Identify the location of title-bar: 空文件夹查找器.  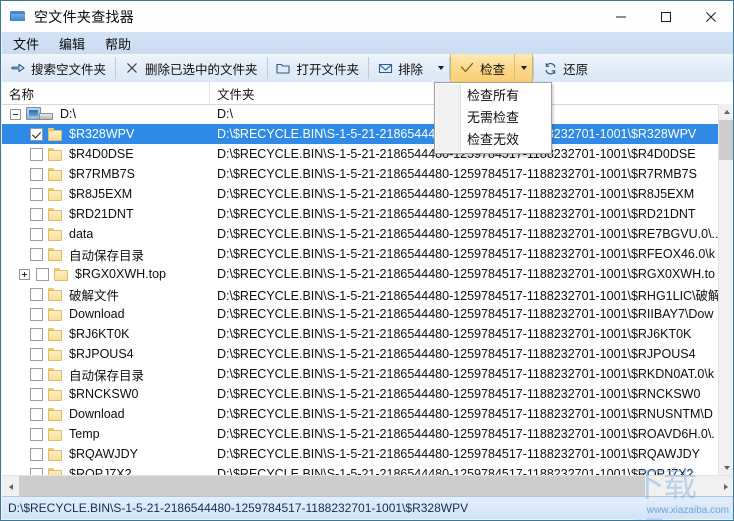
(367, 16).